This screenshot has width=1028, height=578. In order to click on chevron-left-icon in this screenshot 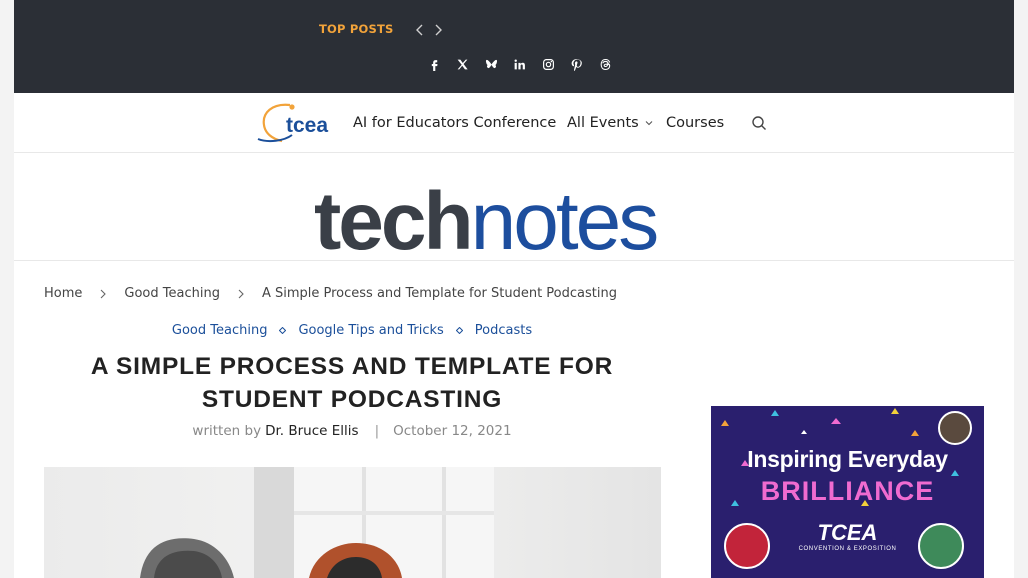, I will do `click(420, 31)`.